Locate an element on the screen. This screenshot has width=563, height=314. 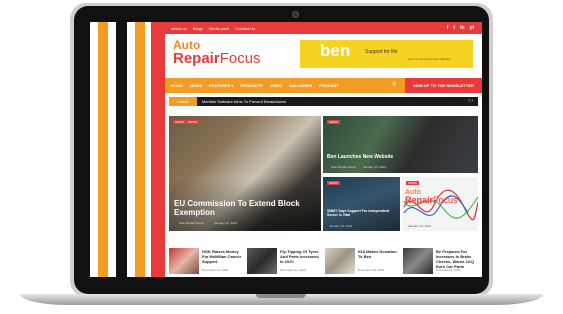
list-date: December 20, 2021 is located at coordinates (371, 270).